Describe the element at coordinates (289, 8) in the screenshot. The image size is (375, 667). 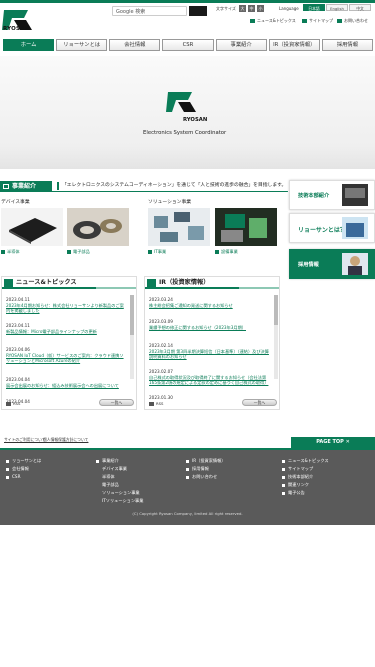
I see `language-label: Language` at that location.